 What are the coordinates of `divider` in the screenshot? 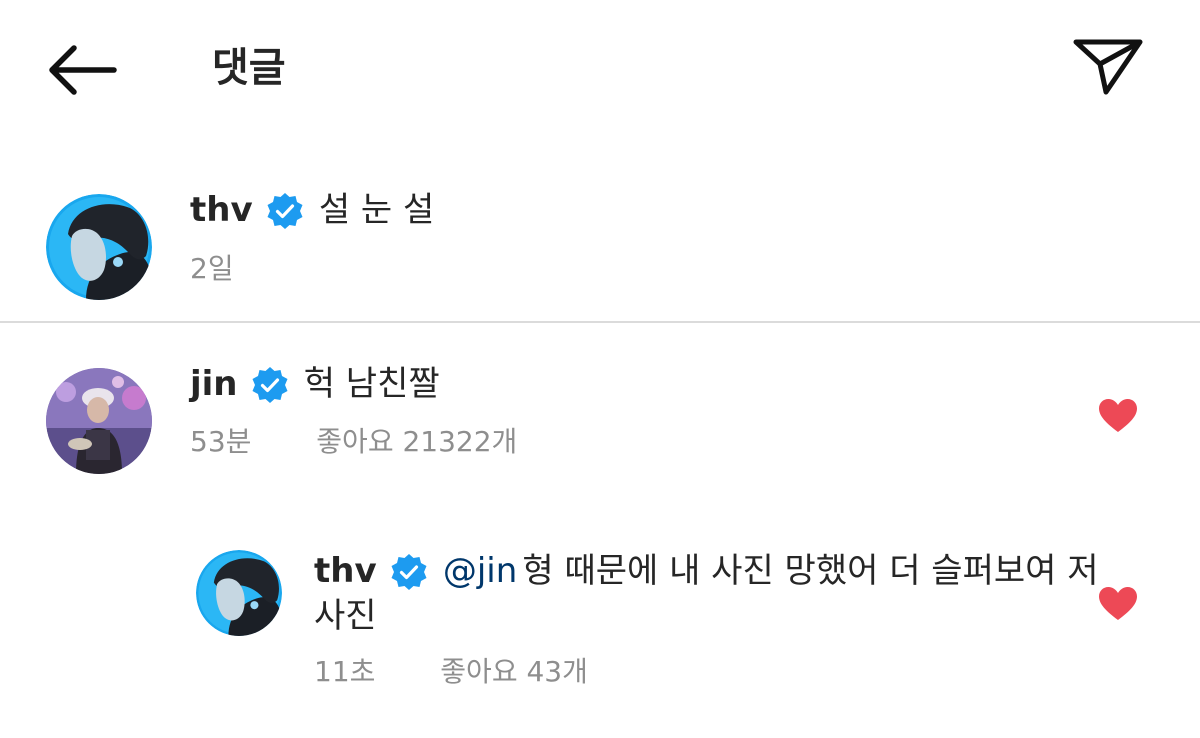 It's located at (600, 322).